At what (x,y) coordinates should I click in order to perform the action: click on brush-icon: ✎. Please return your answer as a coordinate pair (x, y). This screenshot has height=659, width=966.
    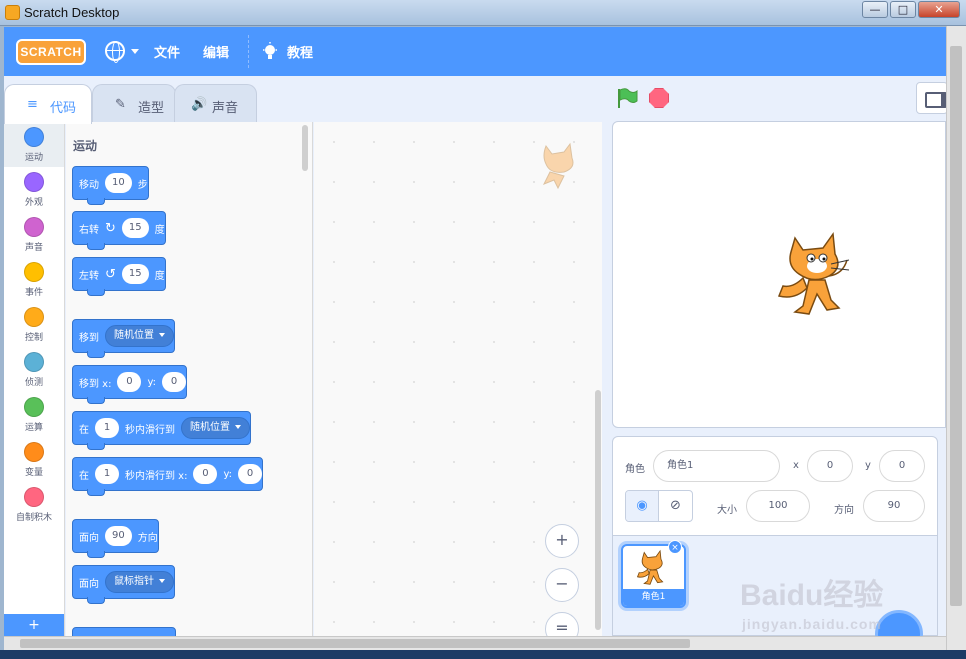
    Looking at the image, I should click on (120, 104).